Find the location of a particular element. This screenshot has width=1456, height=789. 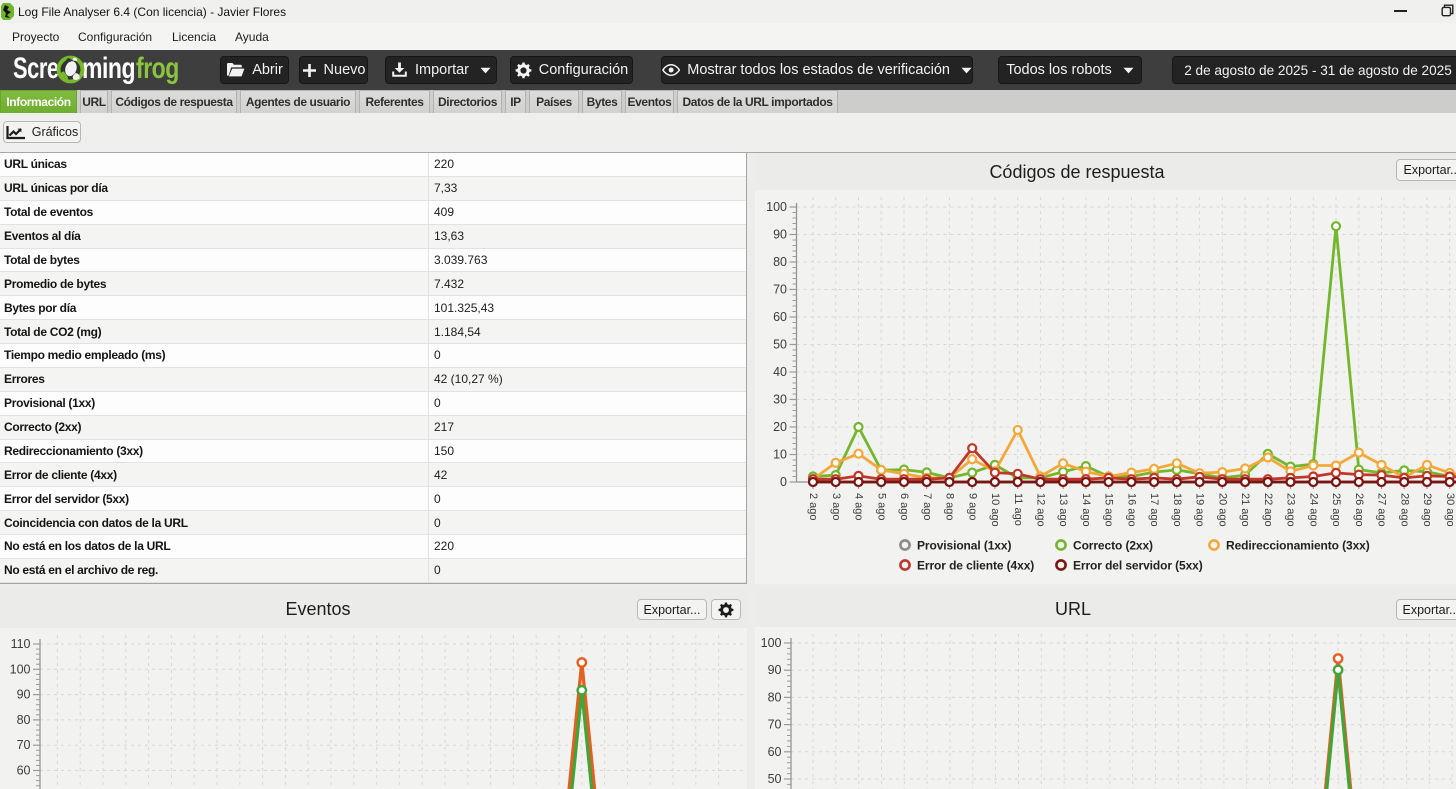

svg-text: 30 ago is located at coordinates (1450, 510).